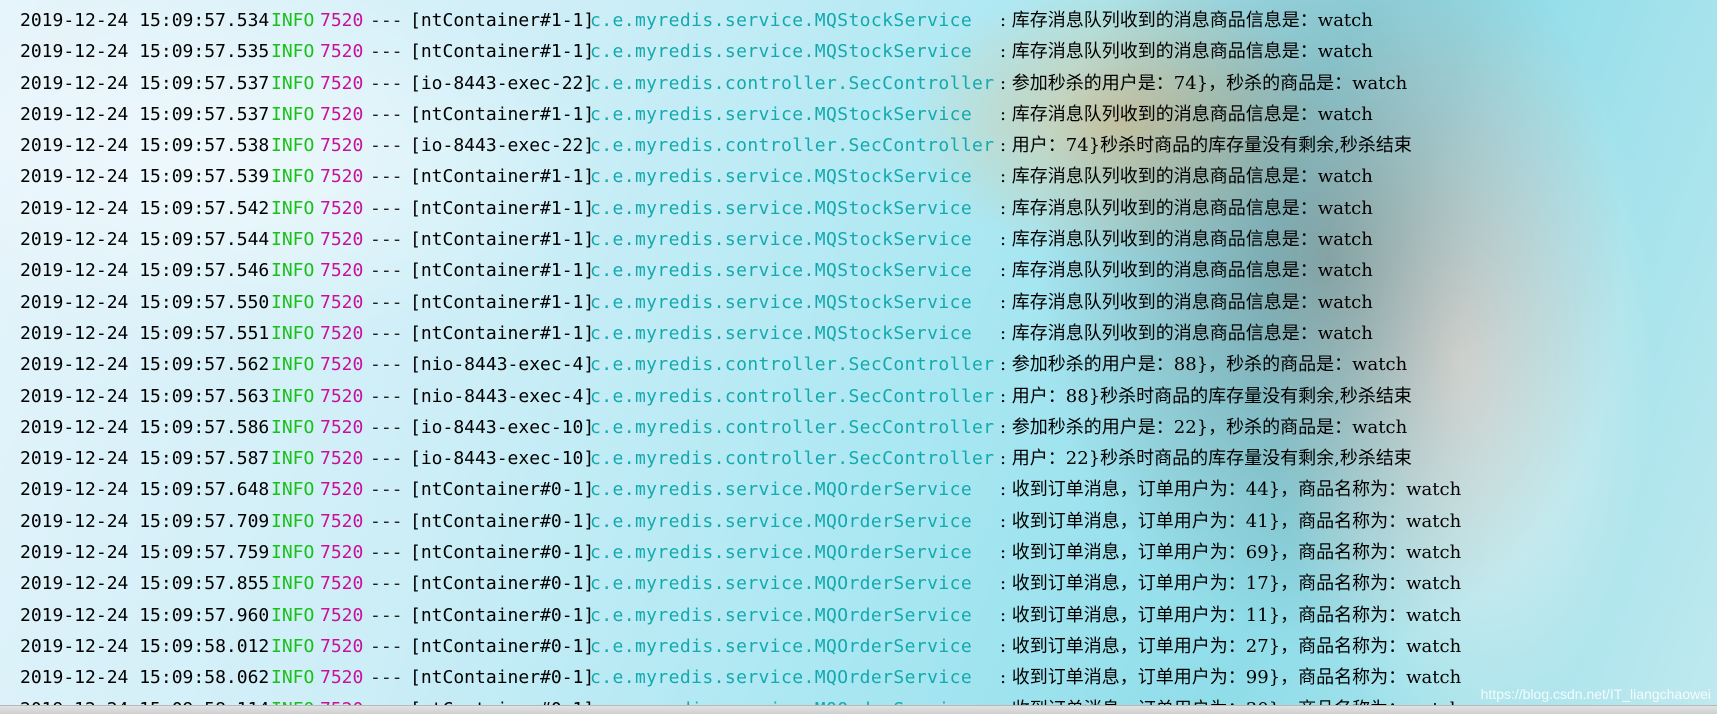  I want to click on log-message: : 参加秒杀的用户是：22}，秒杀的商品是：watch, so click(1204, 427).